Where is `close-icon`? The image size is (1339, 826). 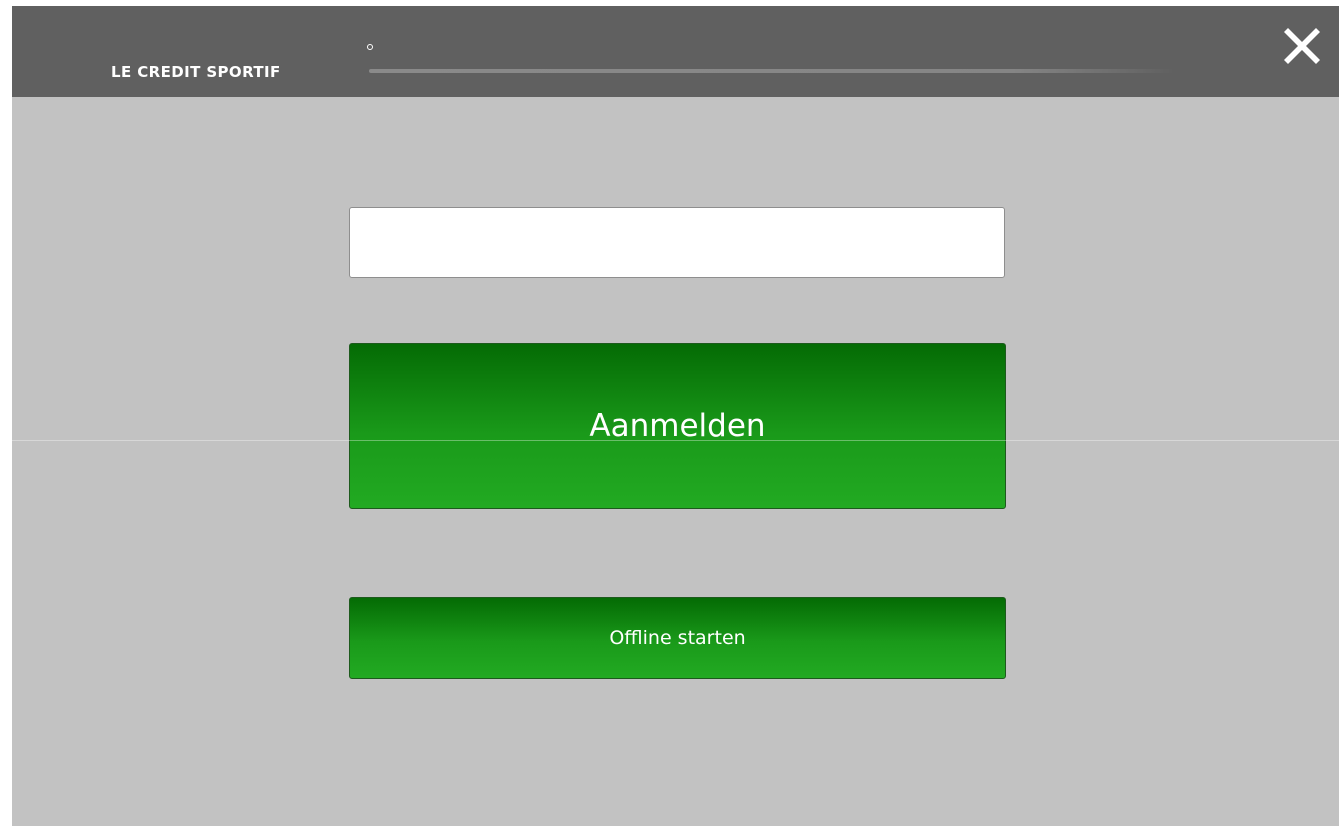 close-icon is located at coordinates (1302, 46).